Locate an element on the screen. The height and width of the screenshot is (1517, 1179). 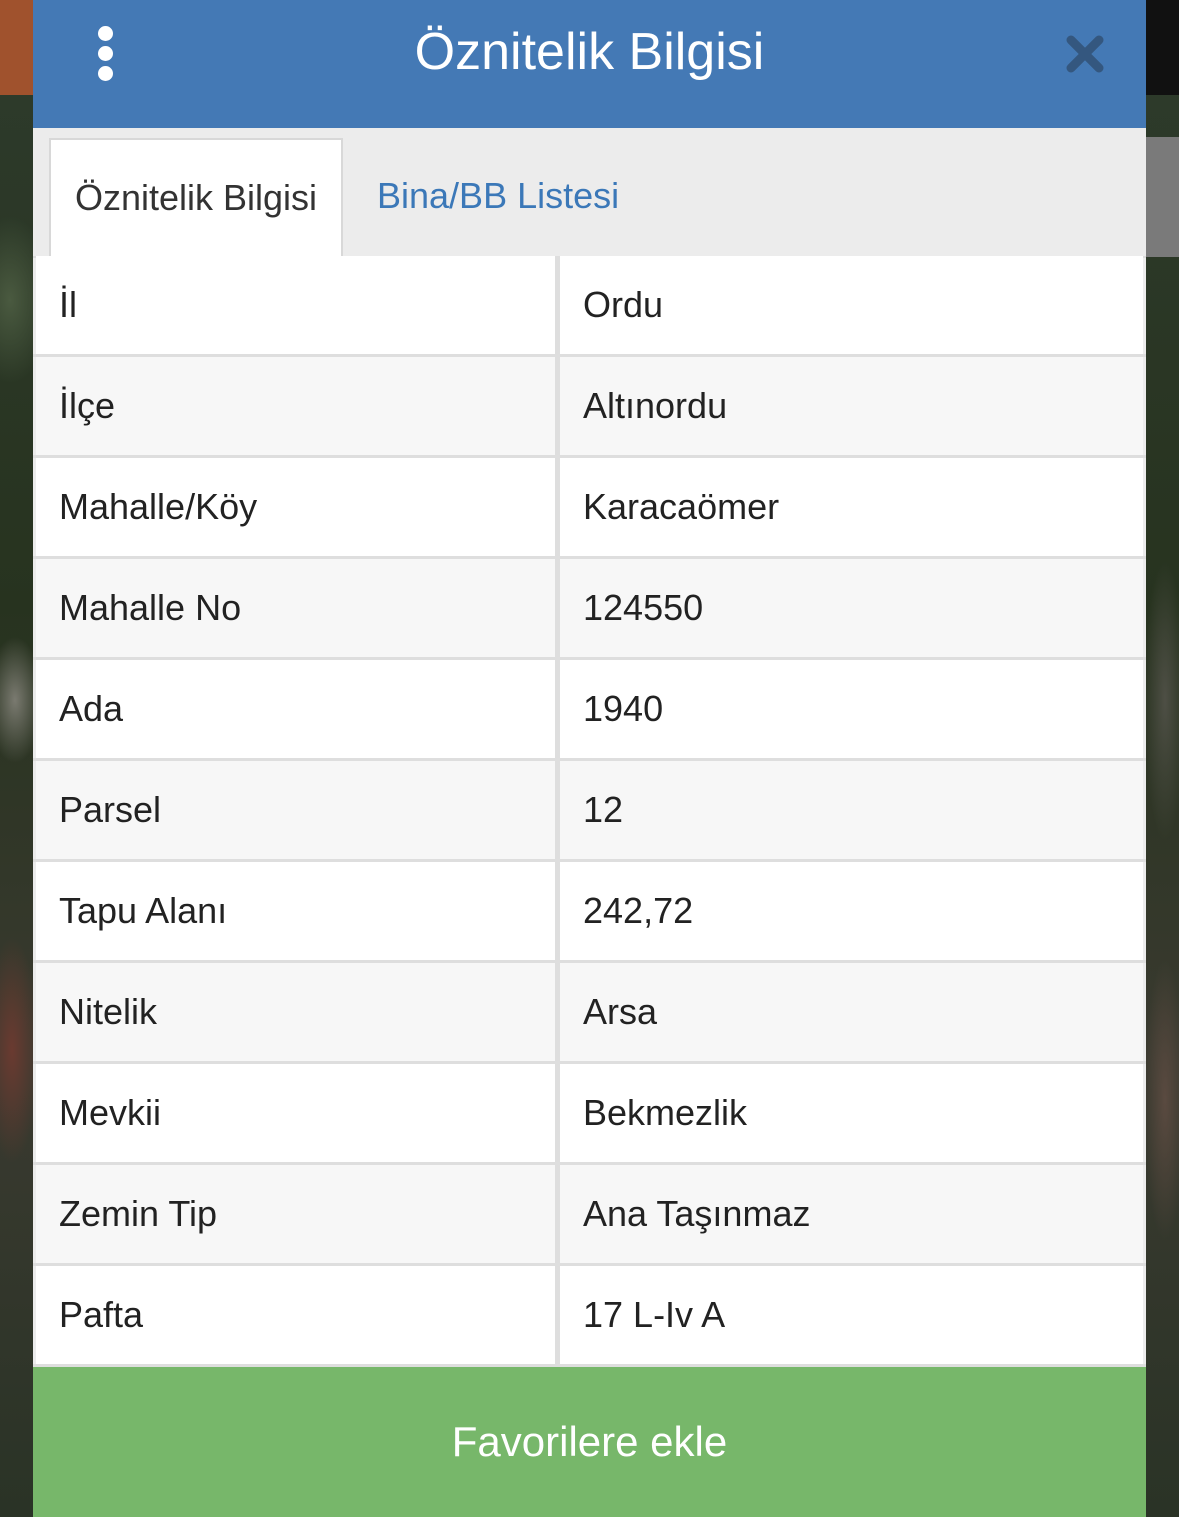
table-row: Parsel 12 is located at coordinates (589, 811).